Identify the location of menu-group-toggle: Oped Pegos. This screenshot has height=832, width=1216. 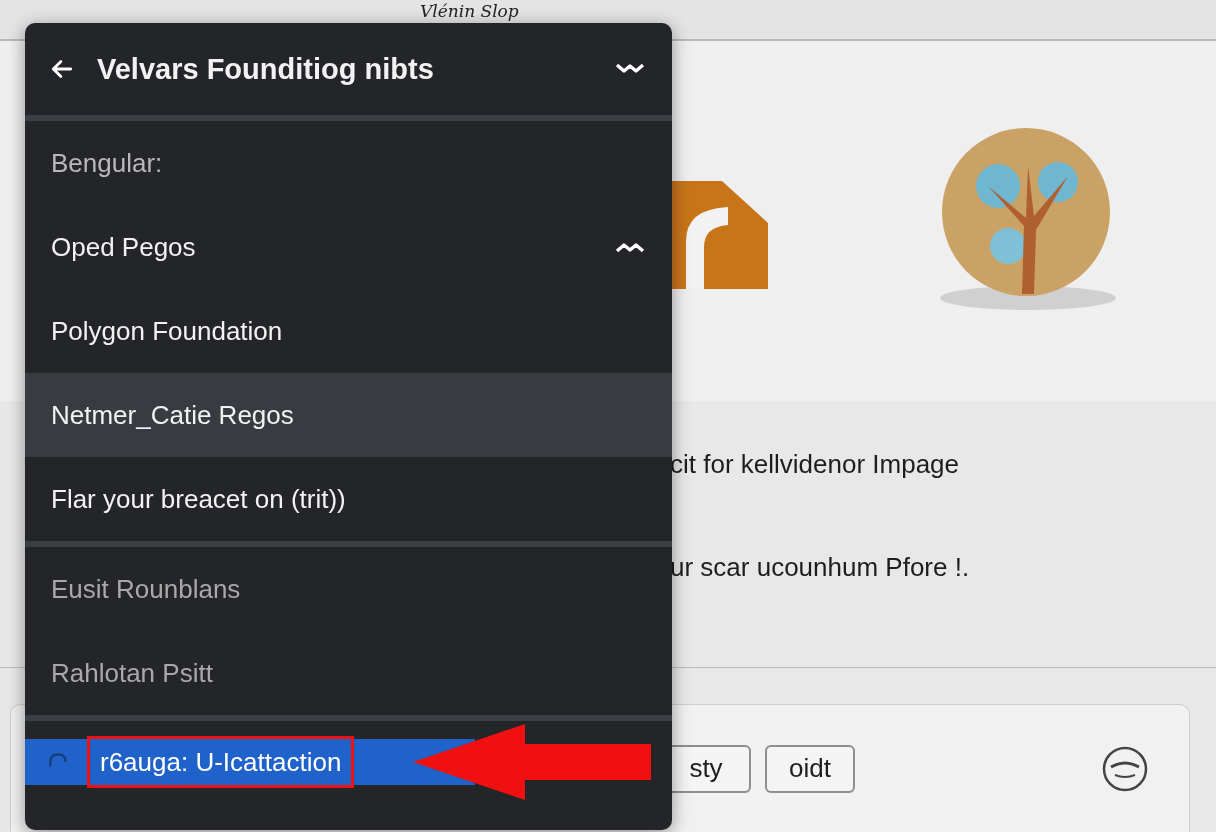
(348, 247).